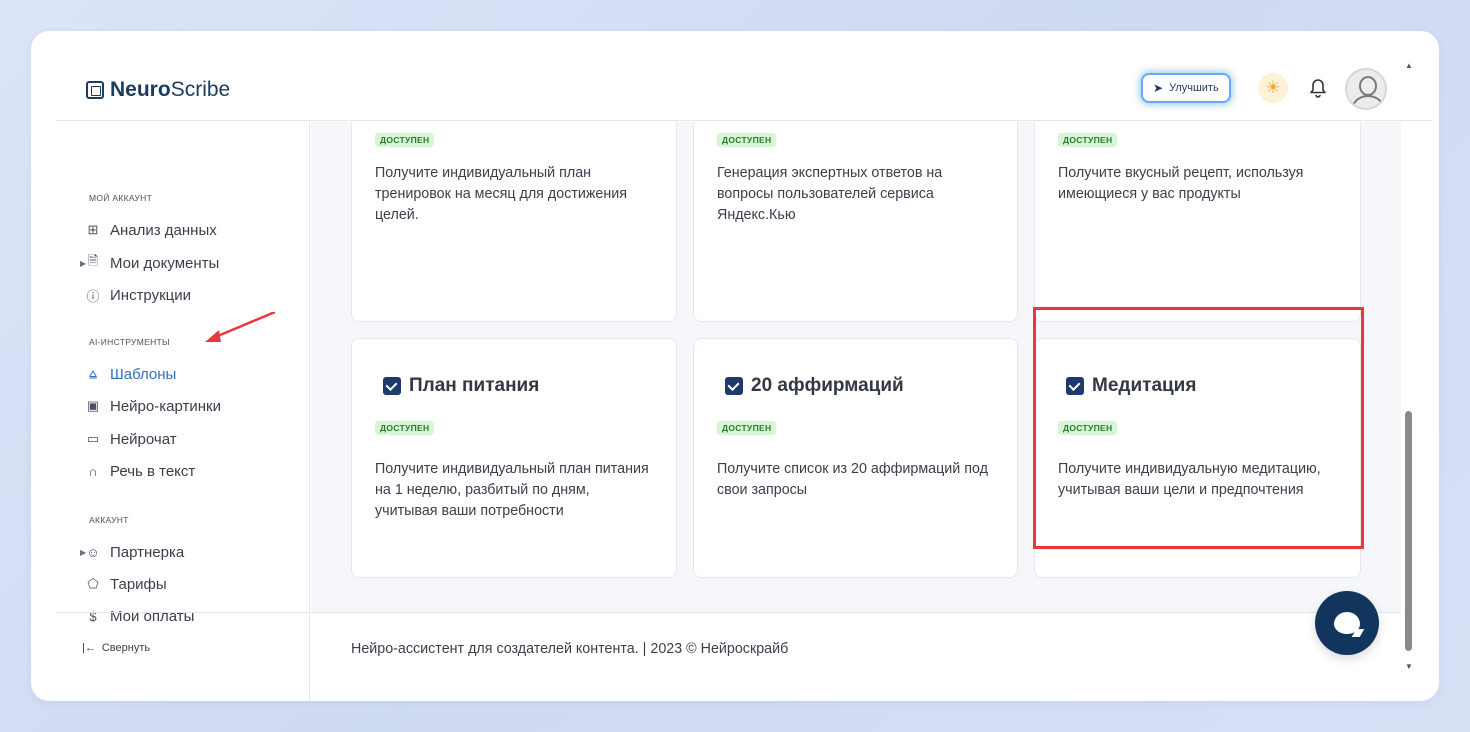 The width and height of the screenshot is (1470, 732). What do you see at coordinates (1144, 385) in the screenshot?
I see `card-title-text: Медитация` at bounding box center [1144, 385].